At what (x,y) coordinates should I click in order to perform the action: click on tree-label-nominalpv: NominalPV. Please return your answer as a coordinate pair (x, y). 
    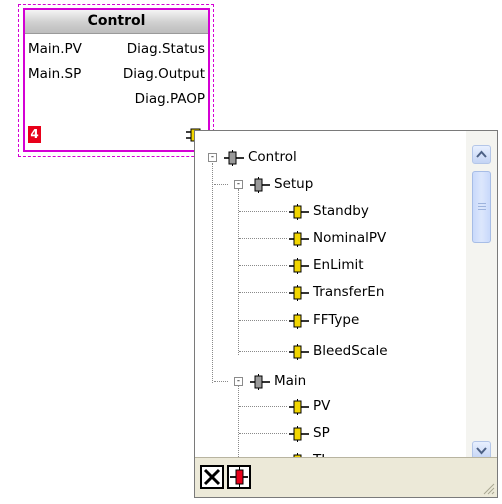
    Looking at the image, I should click on (350, 238).